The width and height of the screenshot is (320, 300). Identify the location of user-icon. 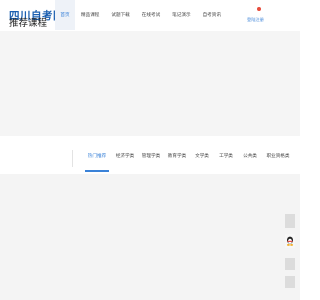
(259, 9).